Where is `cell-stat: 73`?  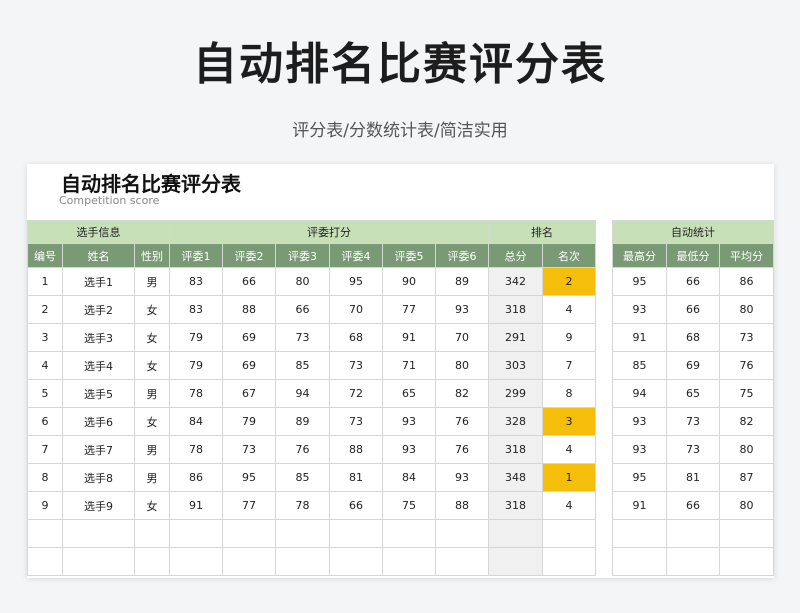
cell-stat: 73 is located at coordinates (693, 421).